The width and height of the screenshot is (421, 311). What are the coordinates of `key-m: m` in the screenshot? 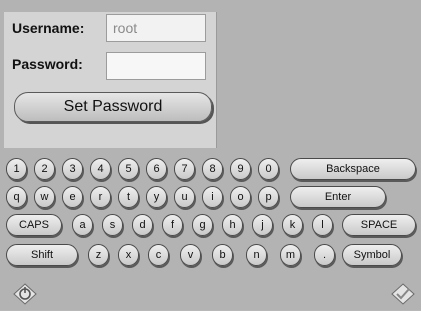 It's located at (290, 255).